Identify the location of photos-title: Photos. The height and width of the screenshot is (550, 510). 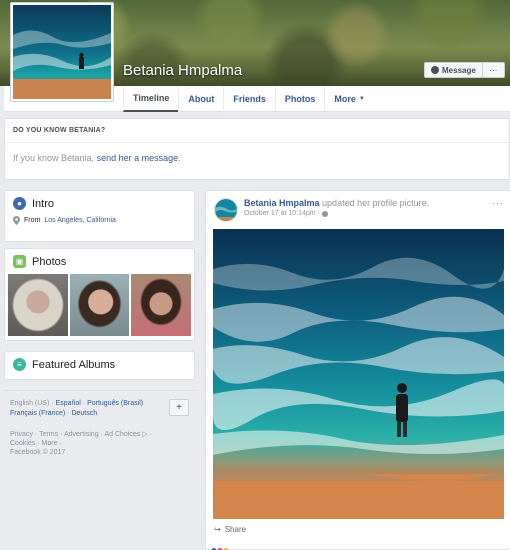
(49, 261).